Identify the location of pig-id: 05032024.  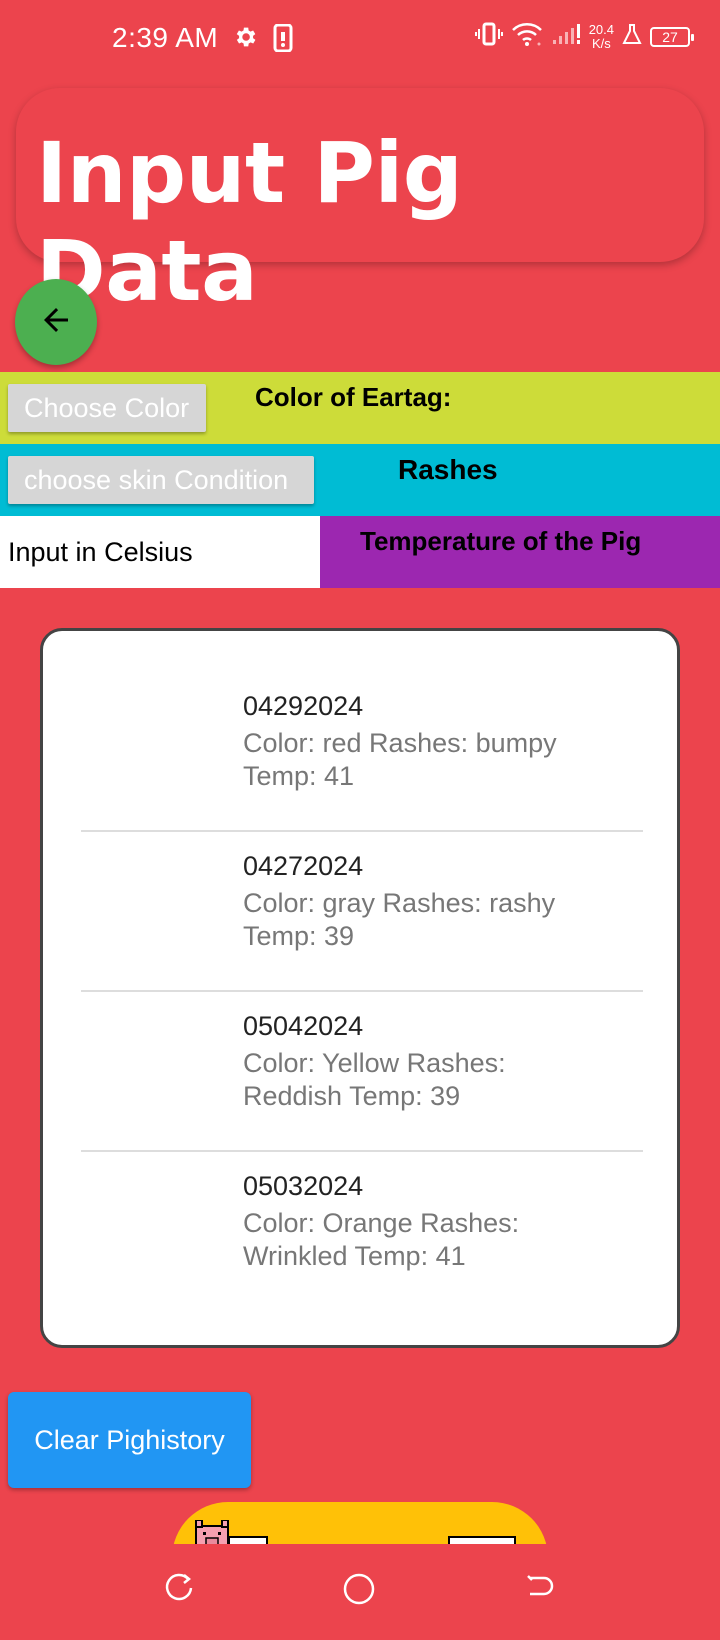
(303, 1186).